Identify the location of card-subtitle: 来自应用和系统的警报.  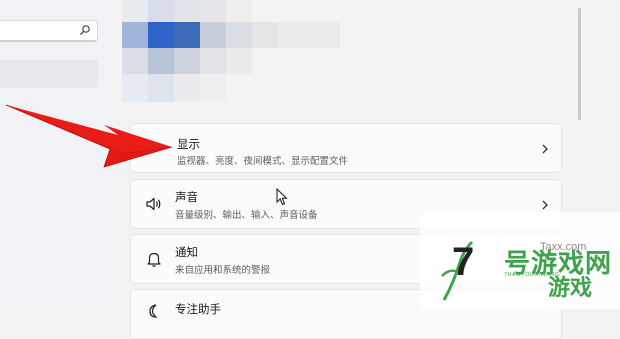
(223, 270).